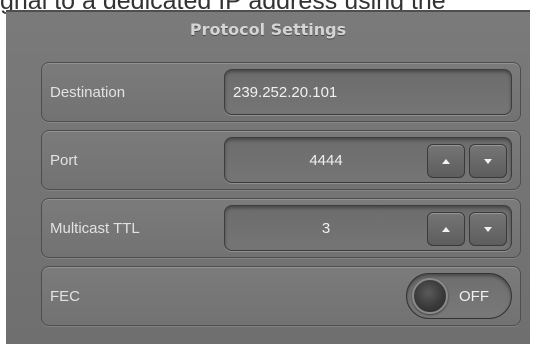 This screenshot has width=539, height=354. What do you see at coordinates (65, 296) in the screenshot?
I see `fec-label: FEC` at bounding box center [65, 296].